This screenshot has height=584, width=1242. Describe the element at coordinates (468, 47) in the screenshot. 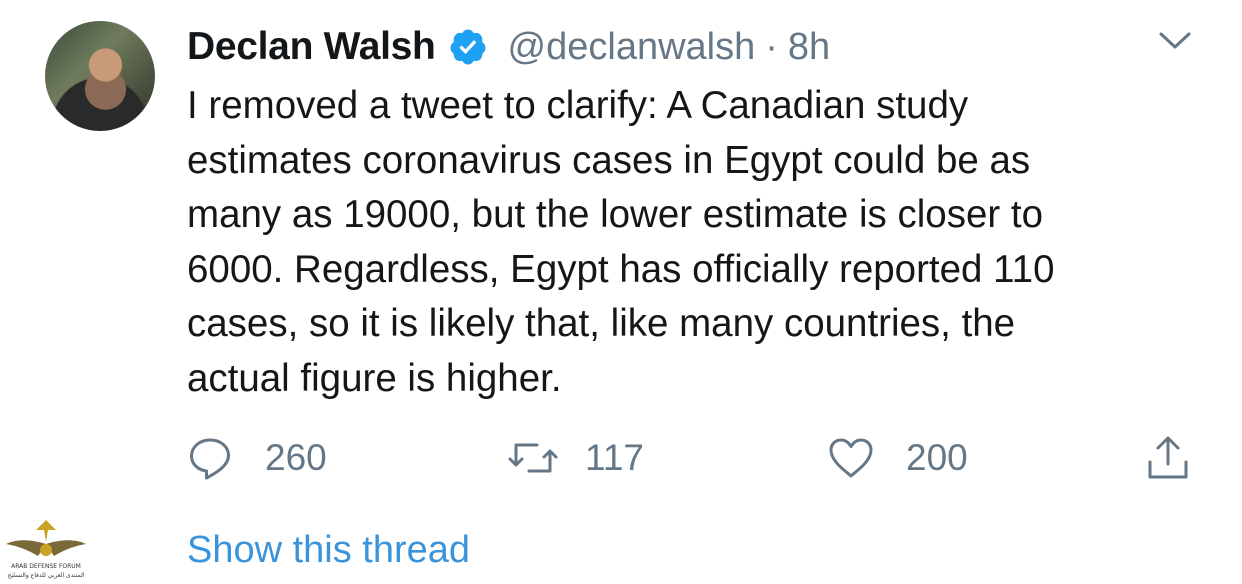

I see `verified-badge-icon` at that location.